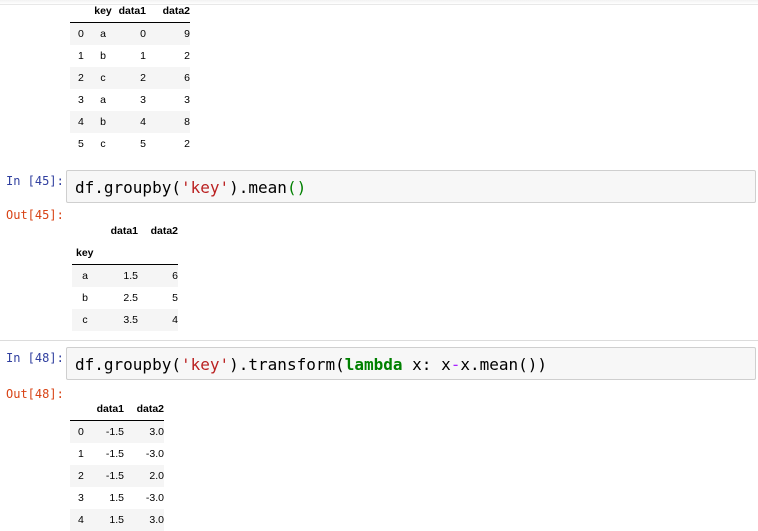  What do you see at coordinates (143, 144) in the screenshot?
I see `cell-data1: 5` at bounding box center [143, 144].